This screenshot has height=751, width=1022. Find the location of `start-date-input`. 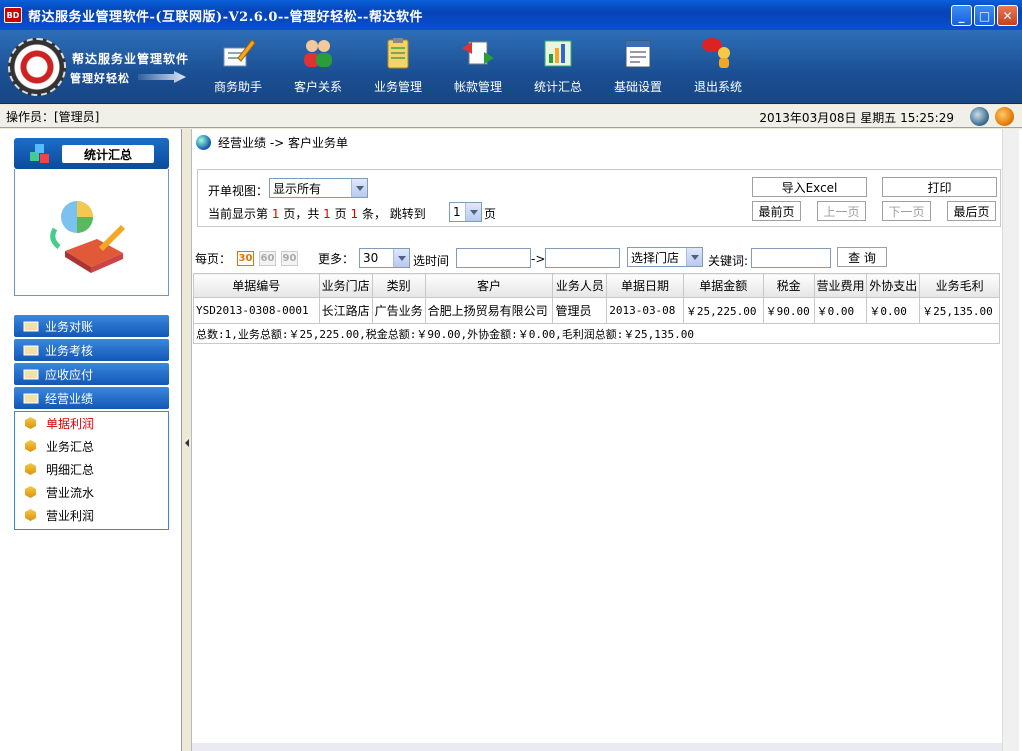

start-date-input is located at coordinates (493, 258).